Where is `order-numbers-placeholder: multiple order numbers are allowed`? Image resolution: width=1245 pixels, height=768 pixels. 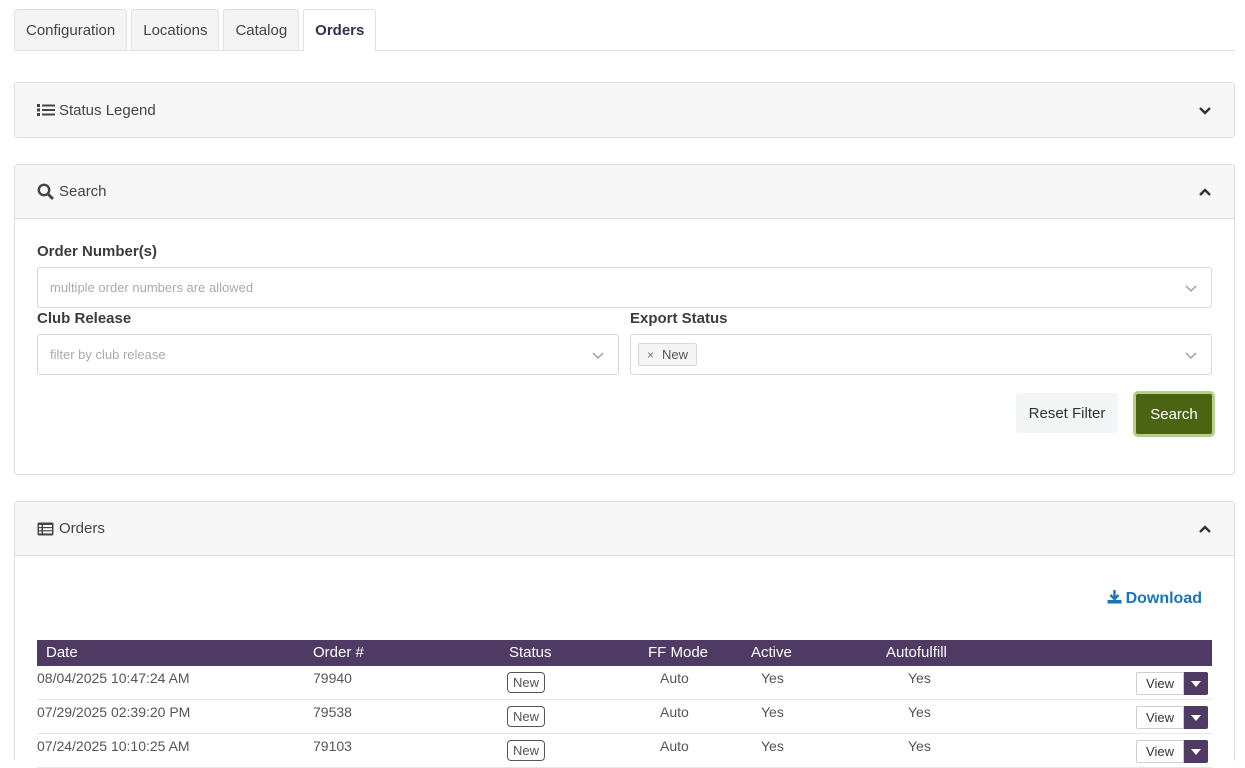
order-numbers-placeholder: multiple order numbers are allowed is located at coordinates (152, 287).